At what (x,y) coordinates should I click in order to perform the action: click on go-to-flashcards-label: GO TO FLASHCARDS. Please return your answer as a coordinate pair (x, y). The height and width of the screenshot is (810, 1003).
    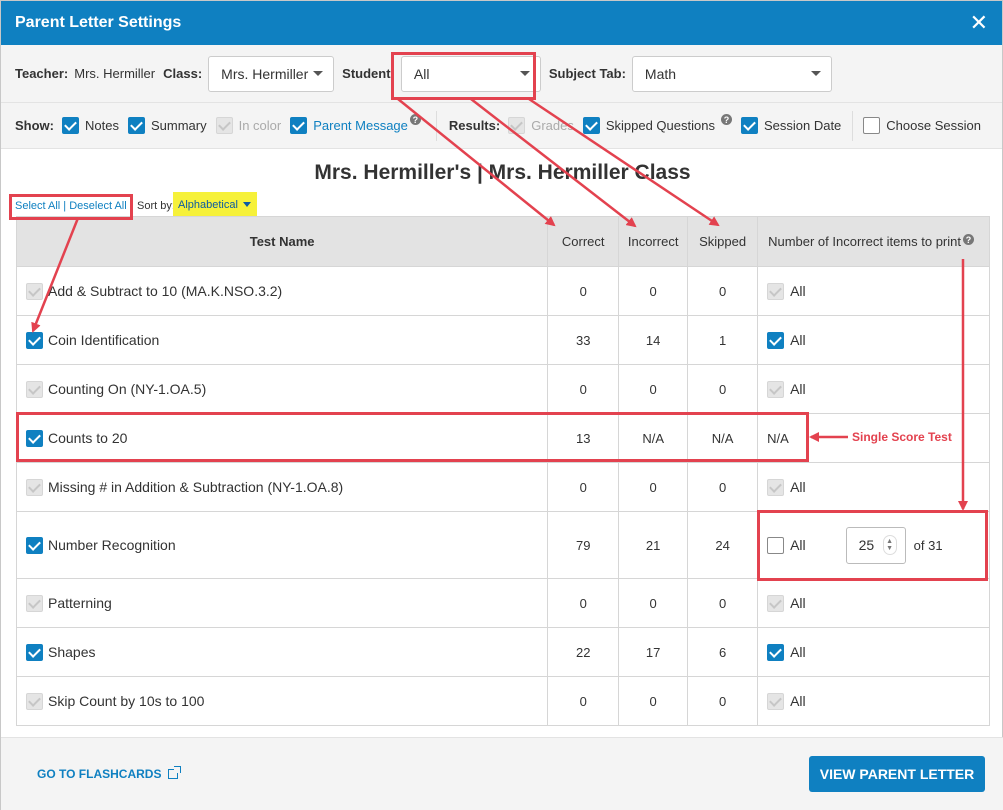
    Looking at the image, I should click on (99, 774).